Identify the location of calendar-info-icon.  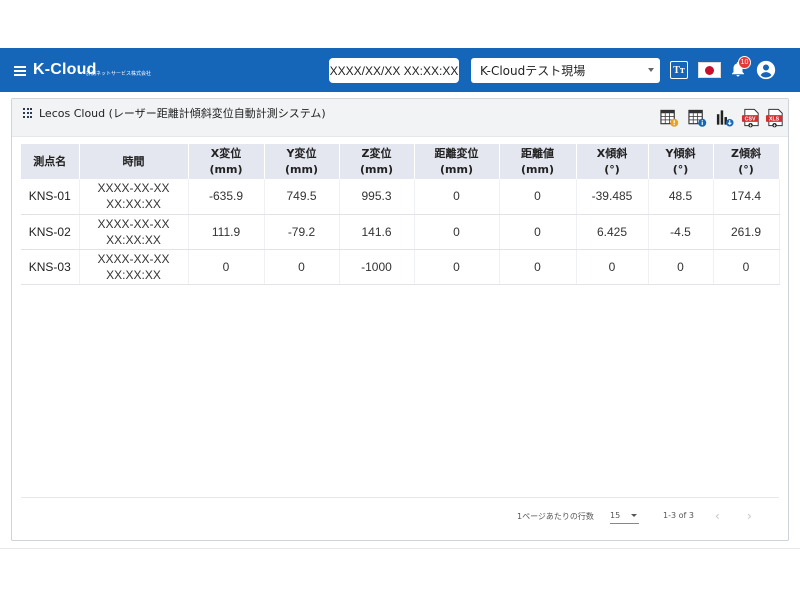
(697, 118).